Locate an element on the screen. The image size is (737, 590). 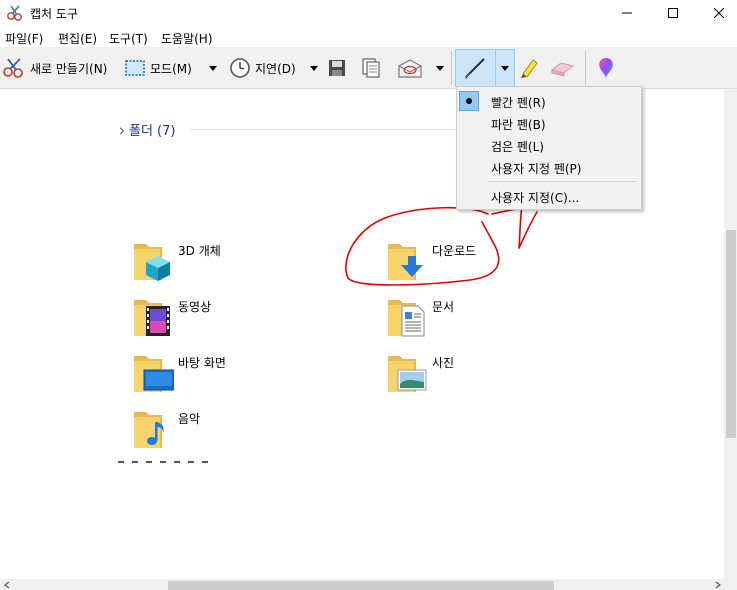
copy-icon is located at coordinates (371, 68).